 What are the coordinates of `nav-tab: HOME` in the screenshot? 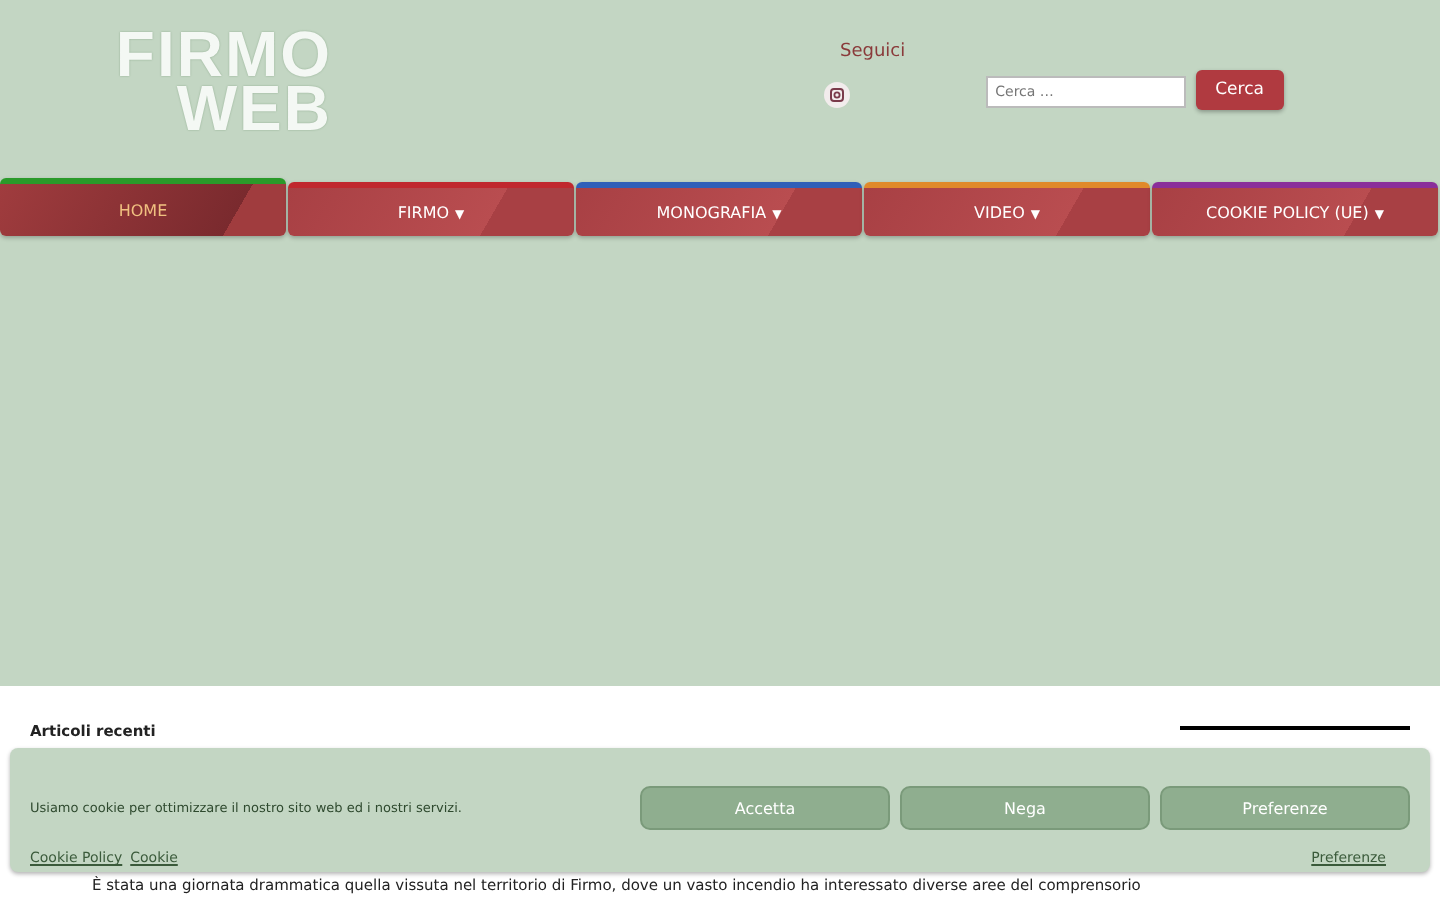 It's located at (143, 207).